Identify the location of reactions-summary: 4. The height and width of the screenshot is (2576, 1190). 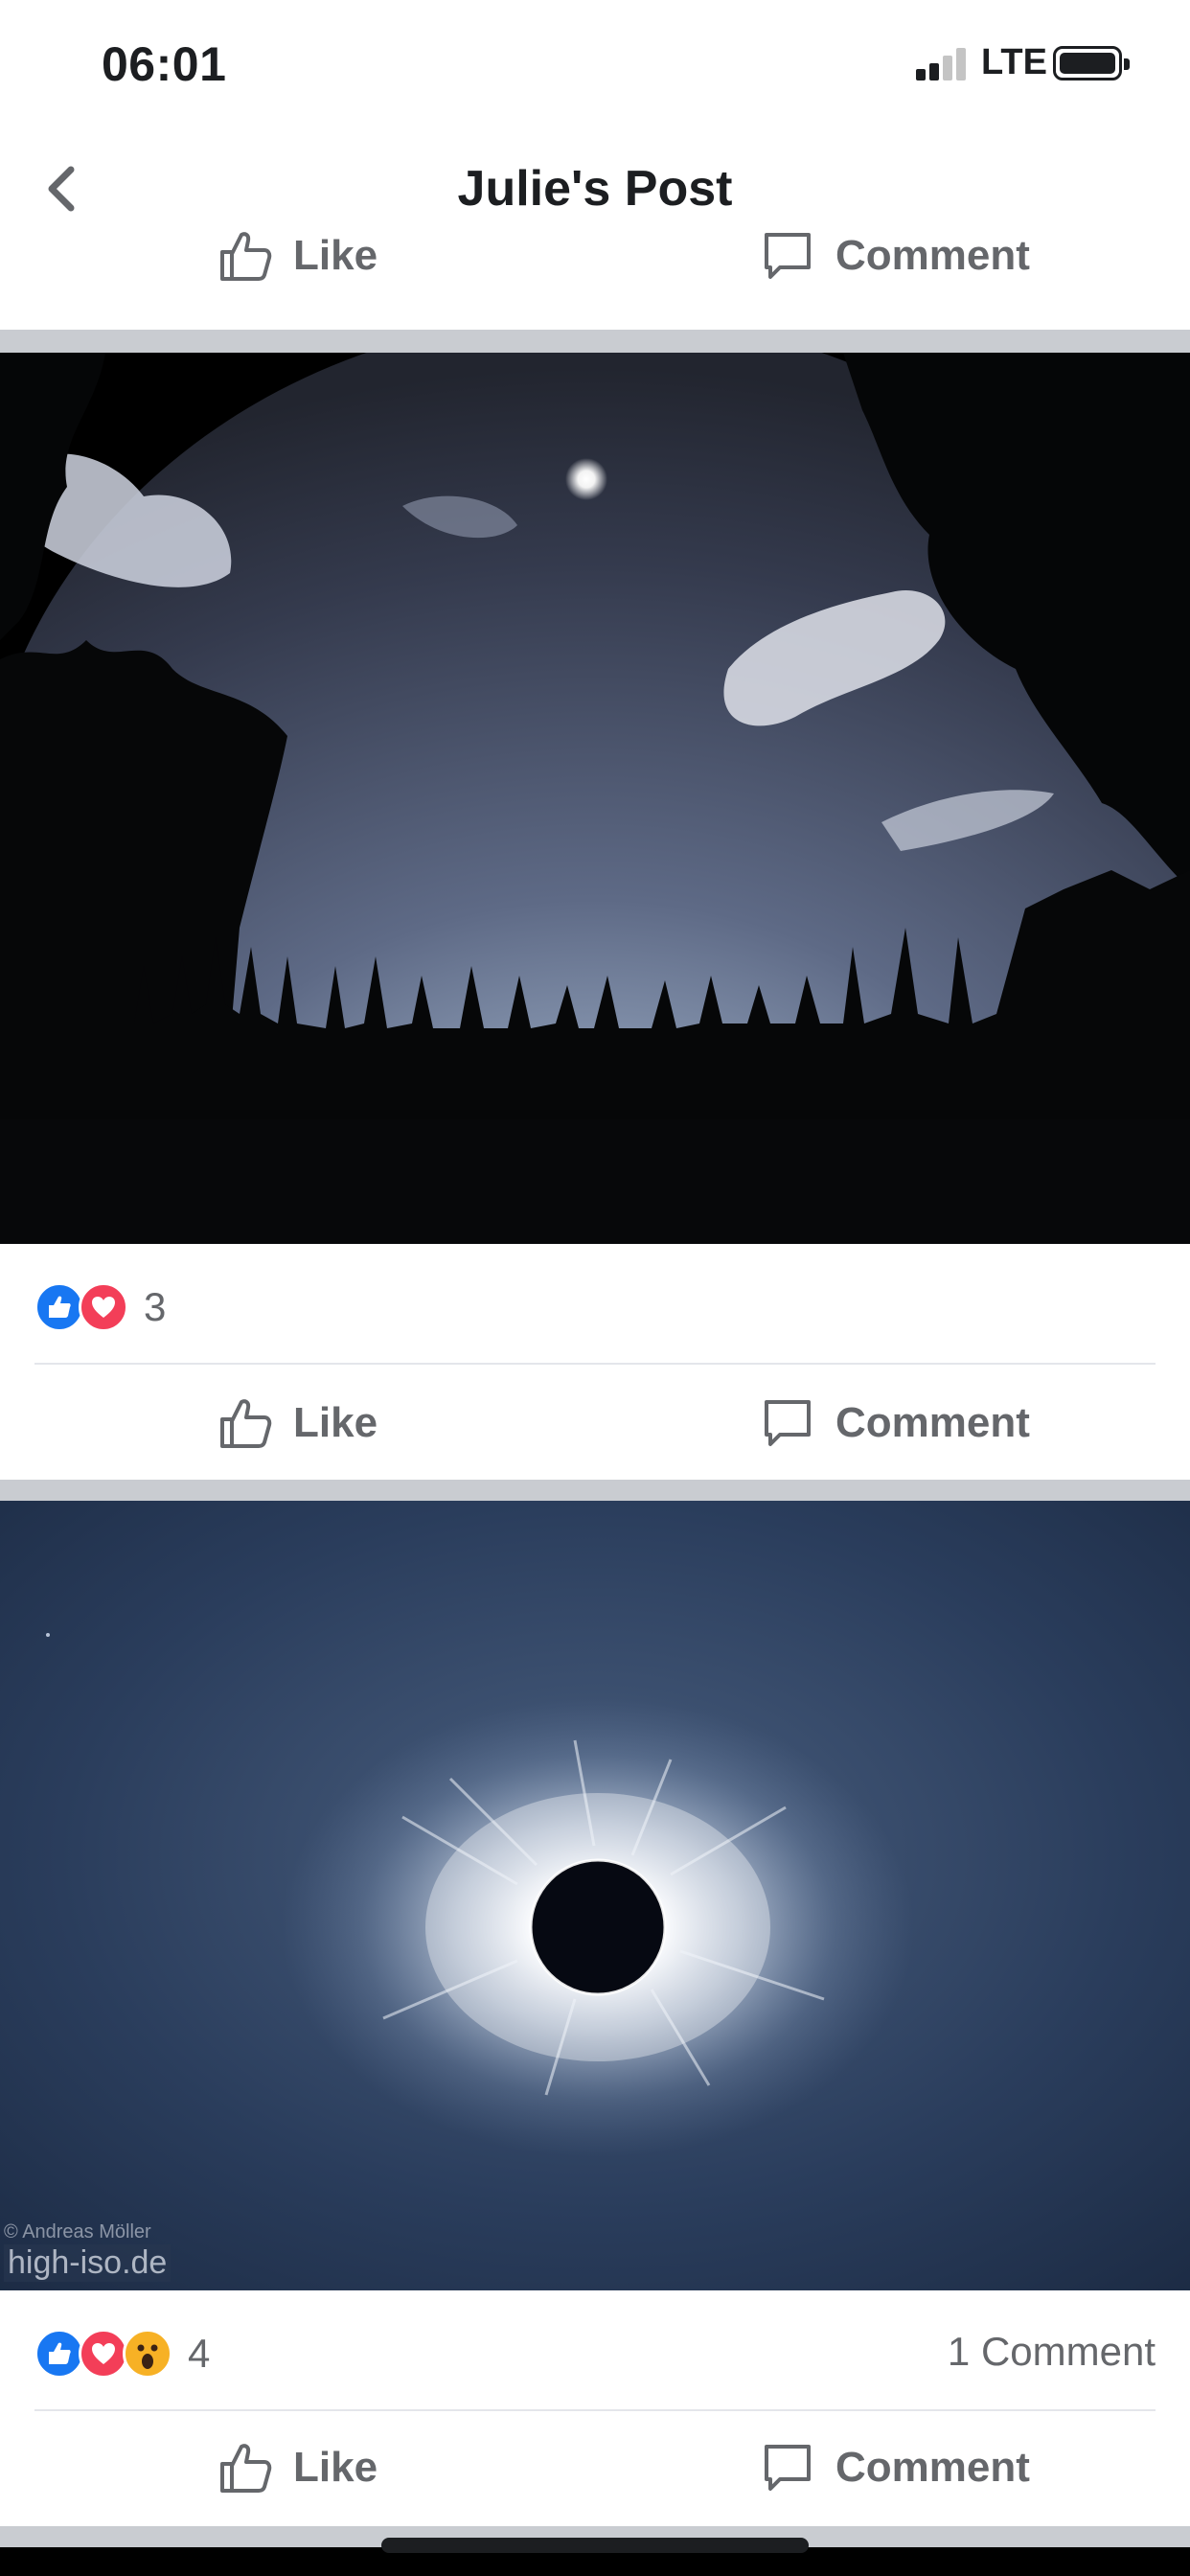
(122, 2353).